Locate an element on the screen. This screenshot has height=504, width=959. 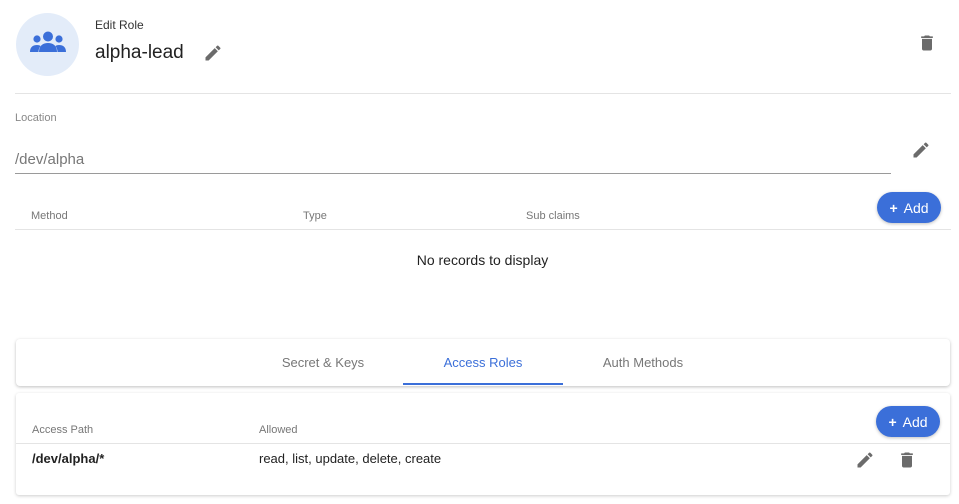
users-group-icon is located at coordinates (47, 44).